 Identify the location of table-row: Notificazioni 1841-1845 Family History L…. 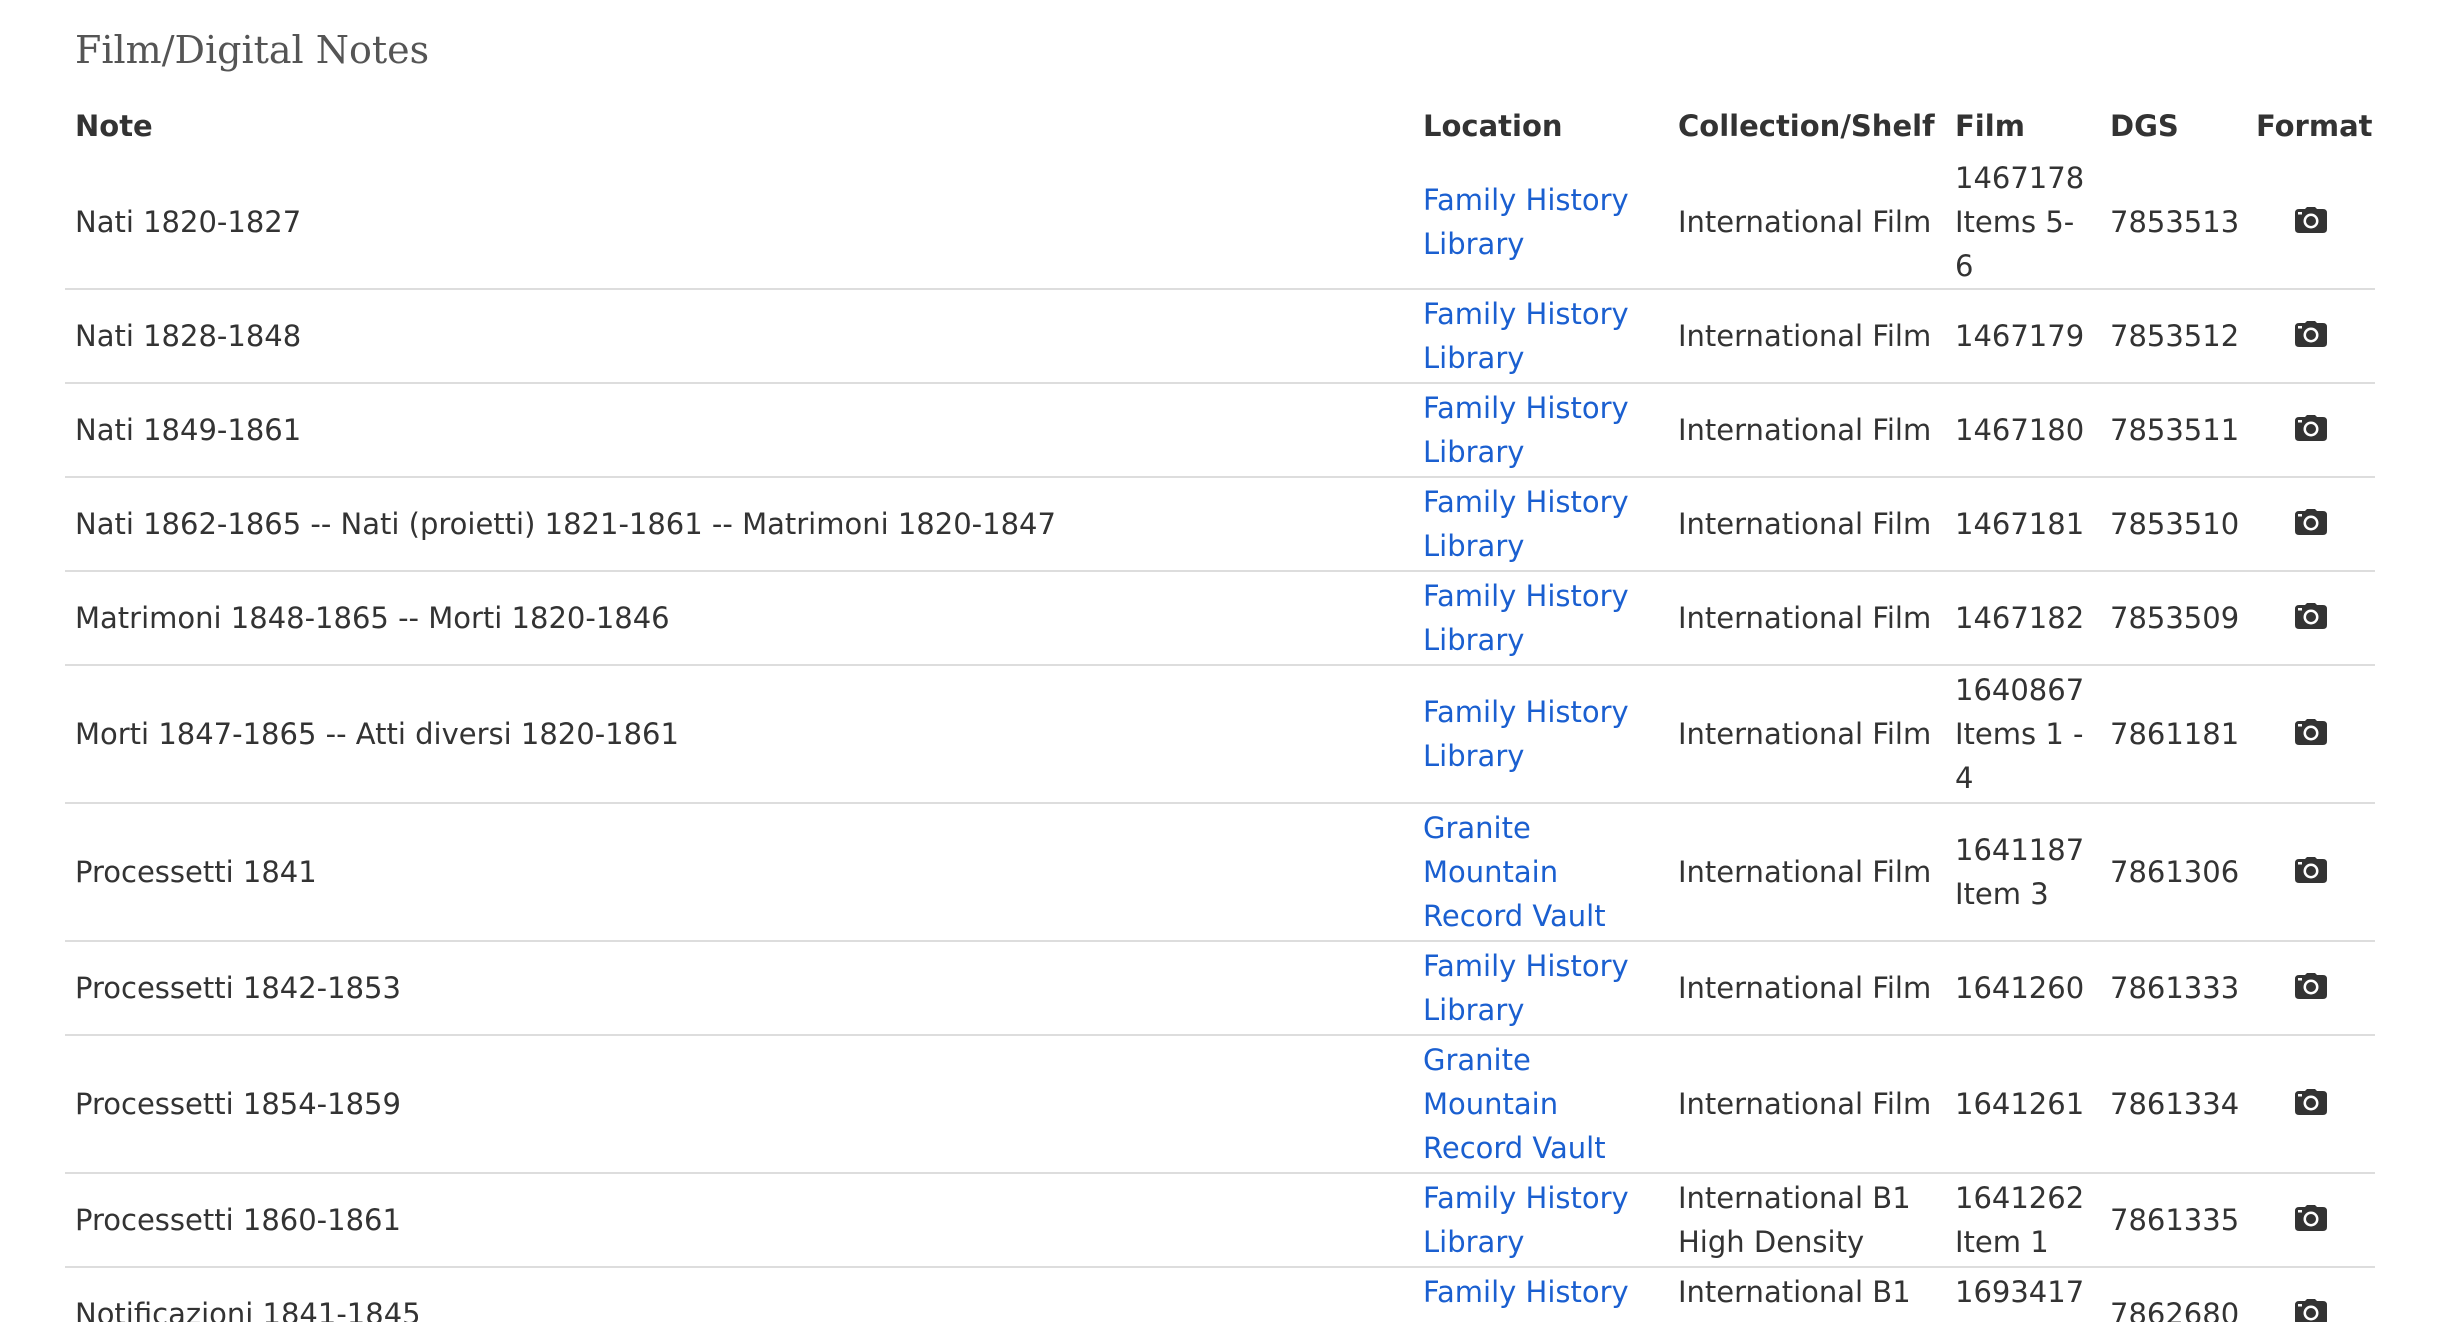
(1220, 1294).